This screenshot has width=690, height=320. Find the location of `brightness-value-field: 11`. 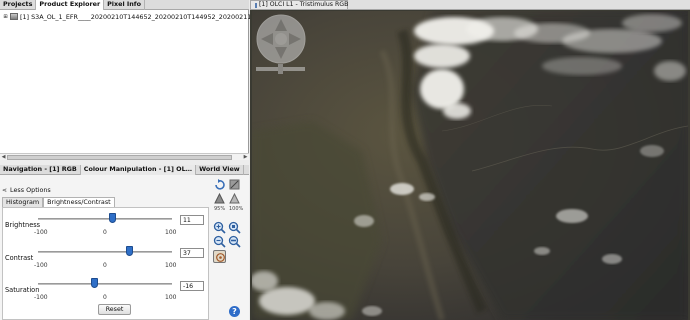

brightness-value-field: 11 is located at coordinates (192, 220).